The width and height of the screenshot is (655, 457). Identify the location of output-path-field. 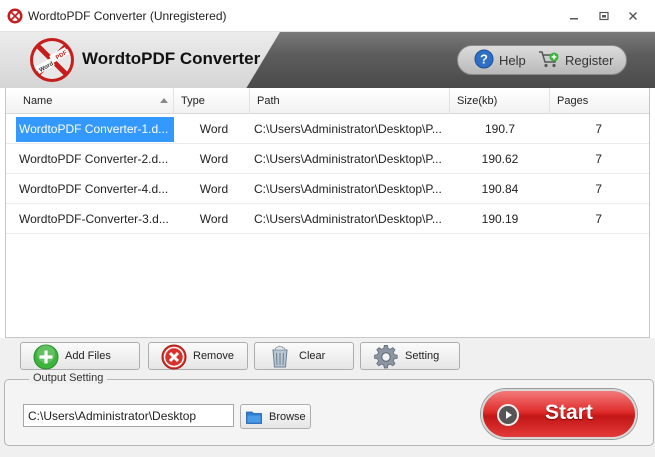
(128, 415).